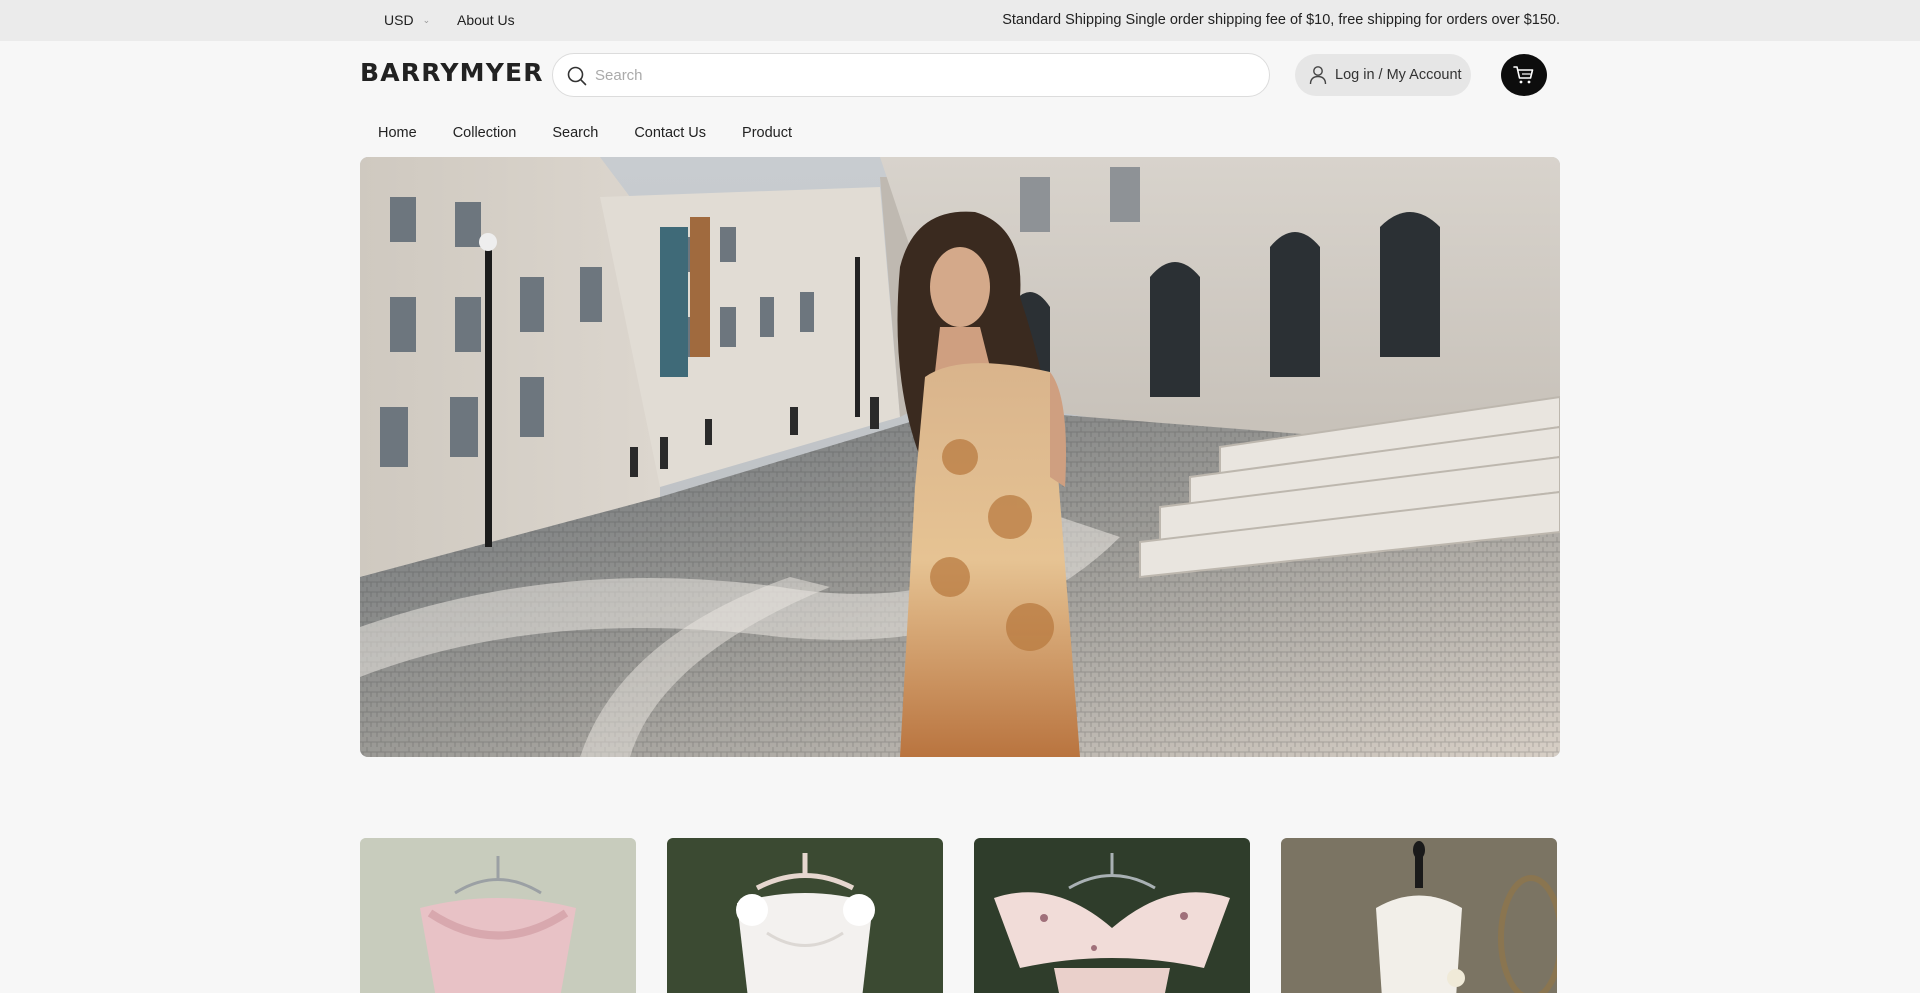  Describe the element at coordinates (767, 133) in the screenshot. I see `nav-product: Product` at that location.